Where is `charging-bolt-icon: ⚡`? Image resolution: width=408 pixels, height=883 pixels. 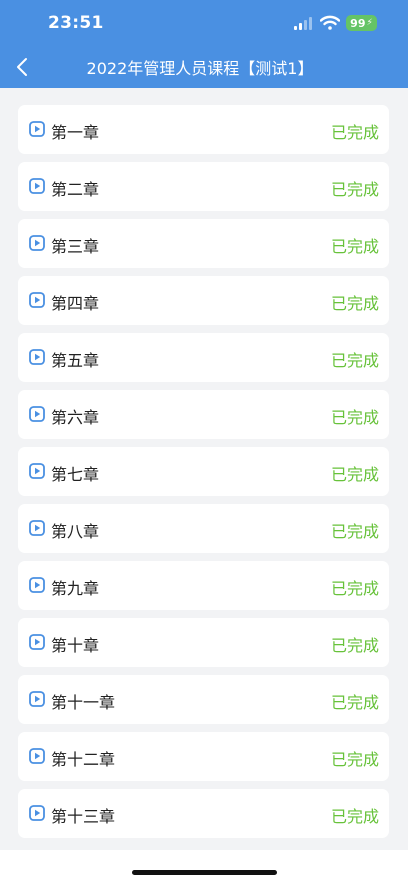 charging-bolt-icon: ⚡ is located at coordinates (369, 23).